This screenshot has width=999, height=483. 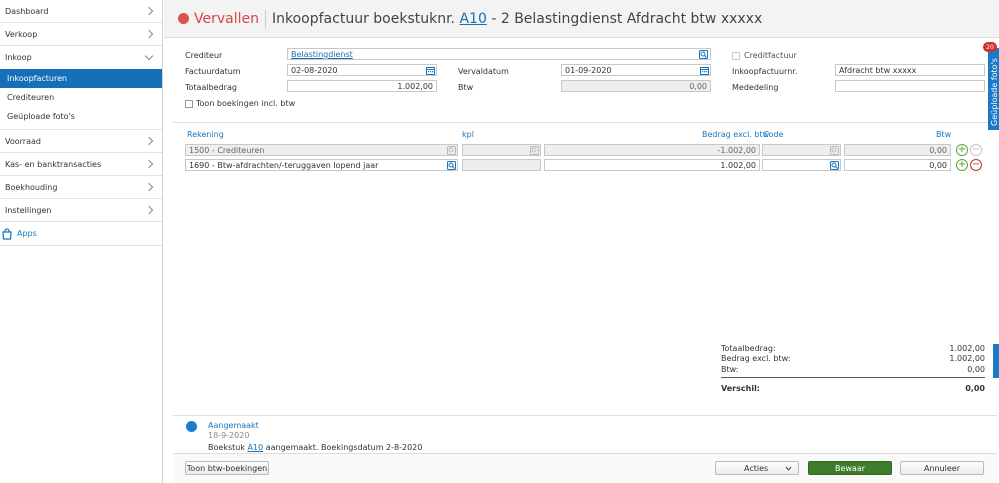 I want to click on timeline-date: 18-9-2020, so click(x=229, y=435).